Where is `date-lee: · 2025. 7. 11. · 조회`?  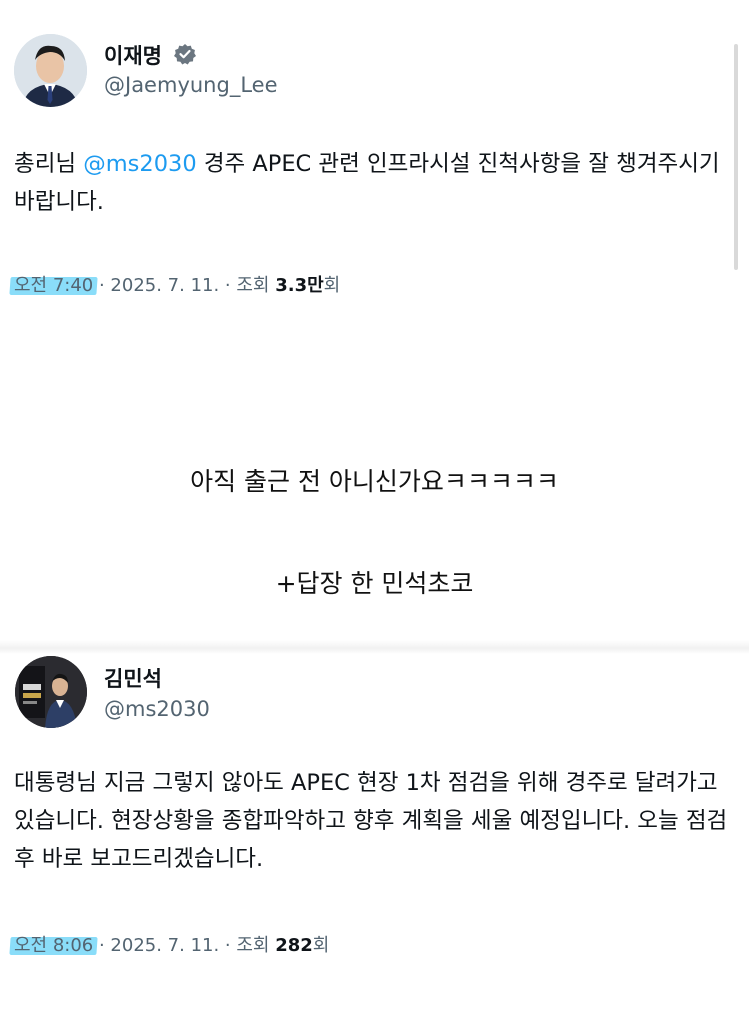 date-lee: · 2025. 7. 11. · 조회 is located at coordinates (184, 285).